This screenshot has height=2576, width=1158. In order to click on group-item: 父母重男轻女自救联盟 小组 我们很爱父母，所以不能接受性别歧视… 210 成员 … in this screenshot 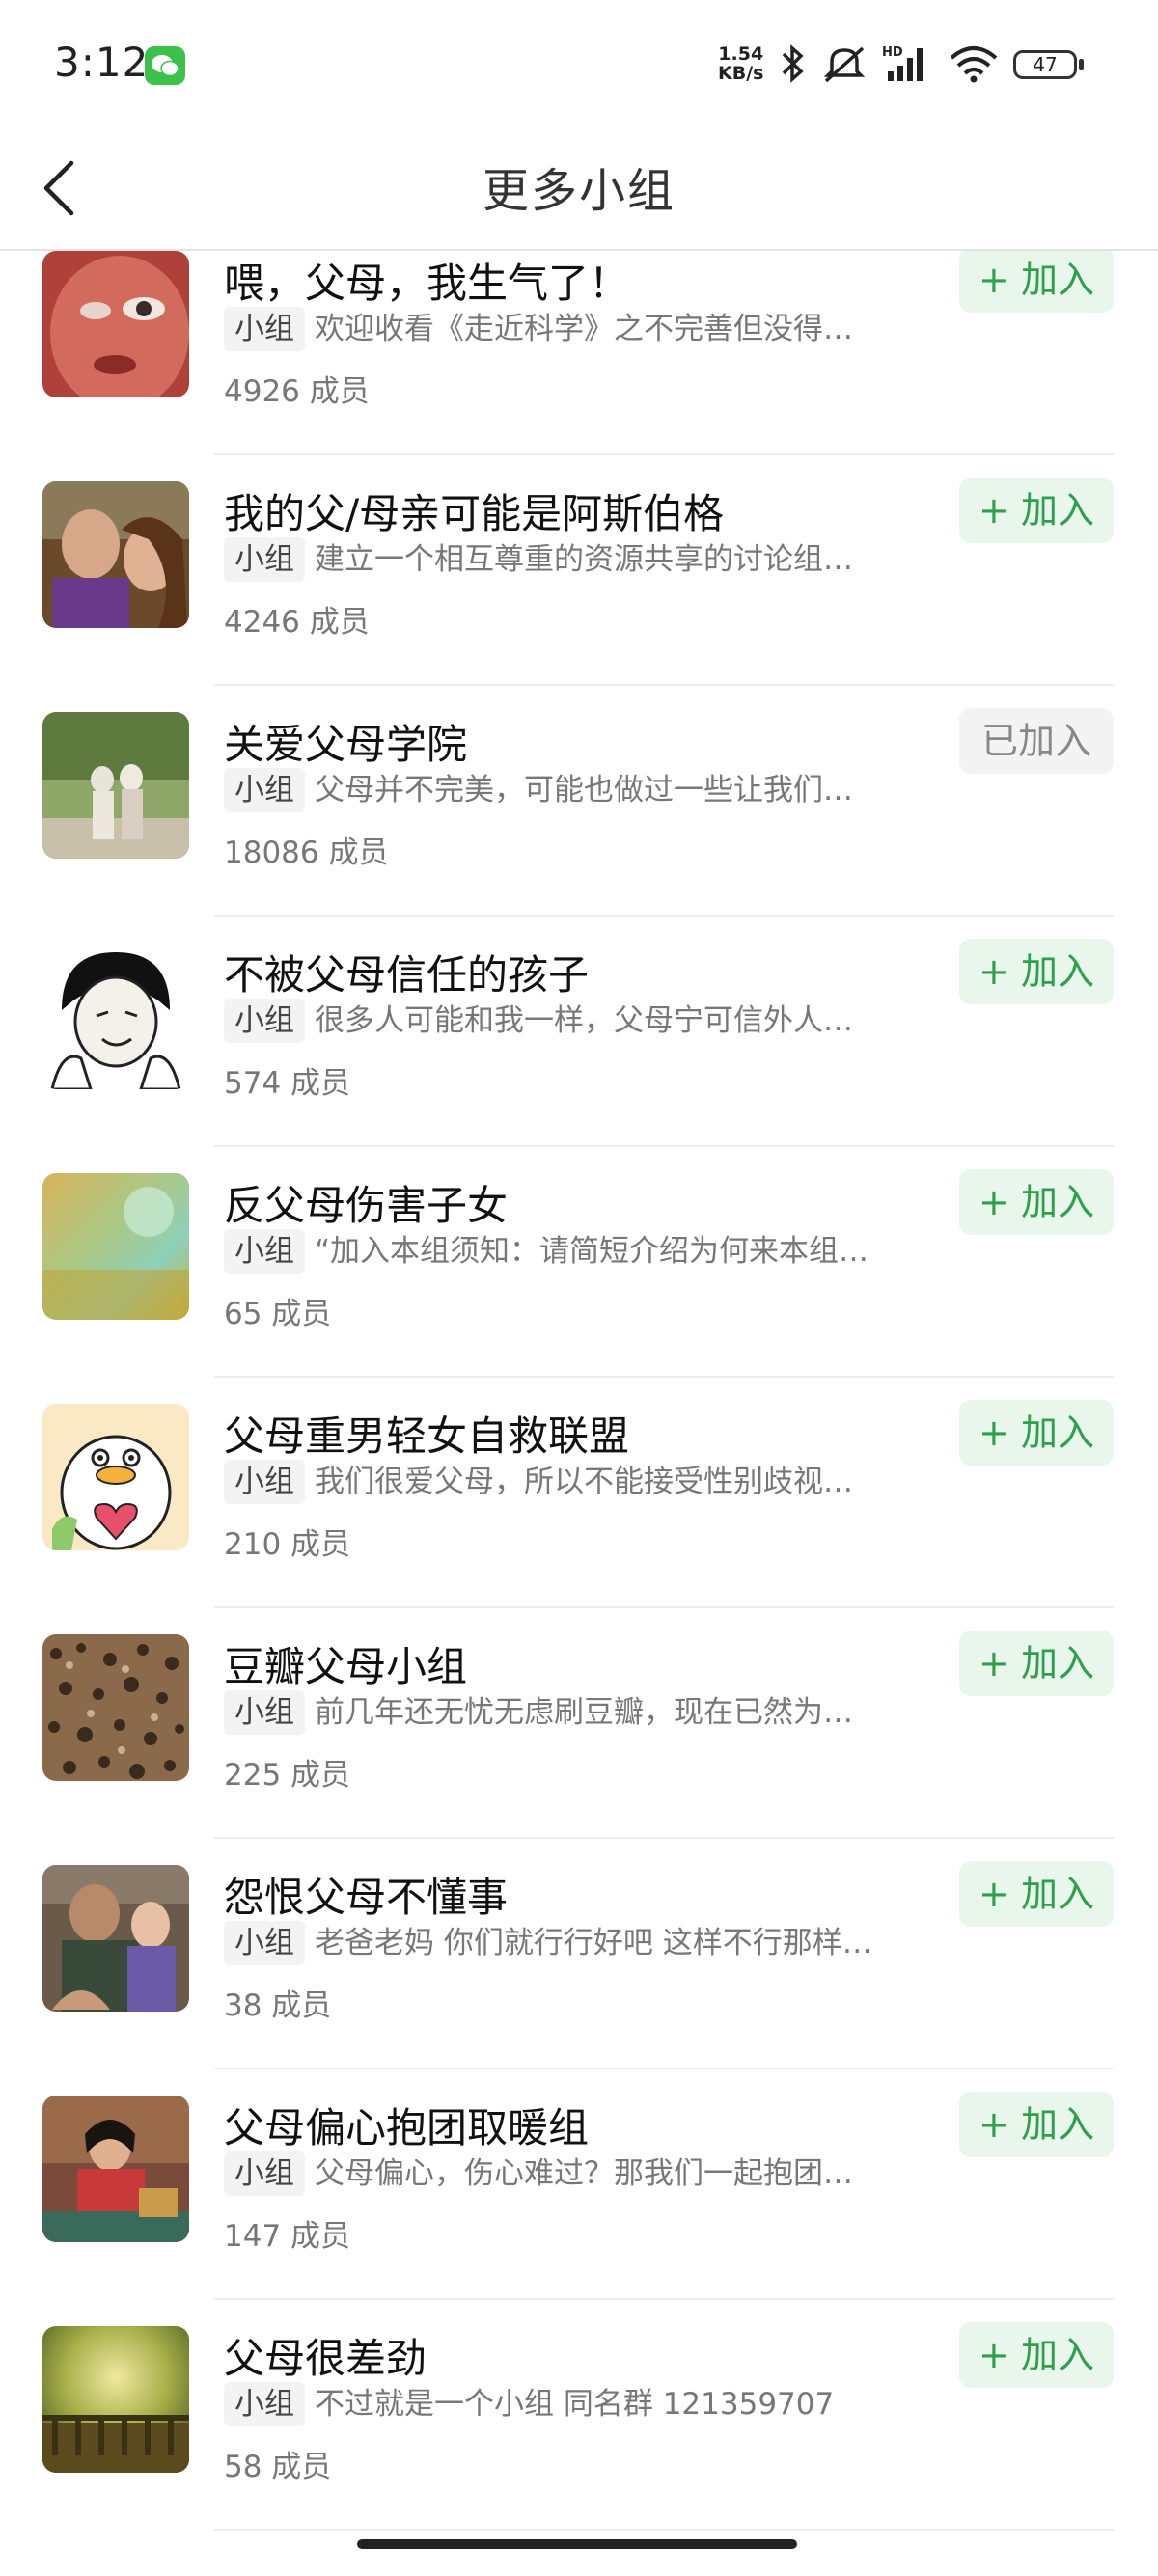, I will do `click(579, 1494)`.